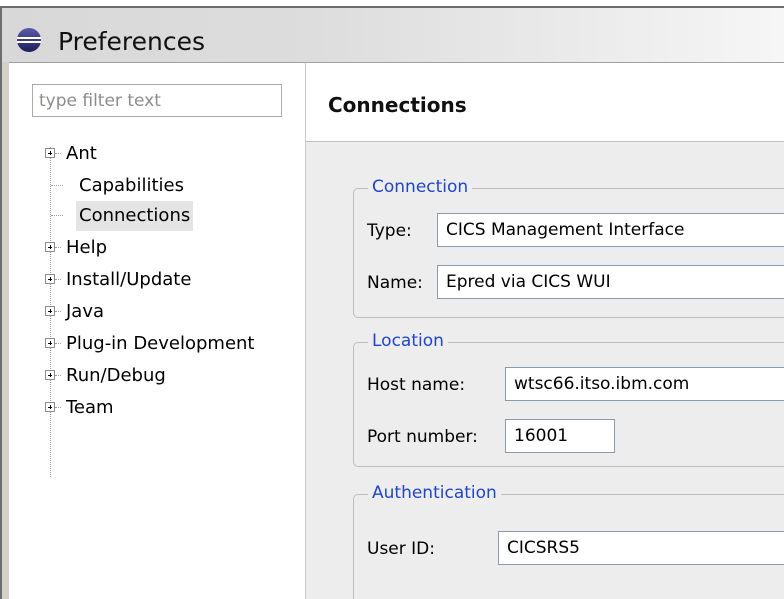 This screenshot has width=784, height=599. I want to click on name-field, so click(610, 282).